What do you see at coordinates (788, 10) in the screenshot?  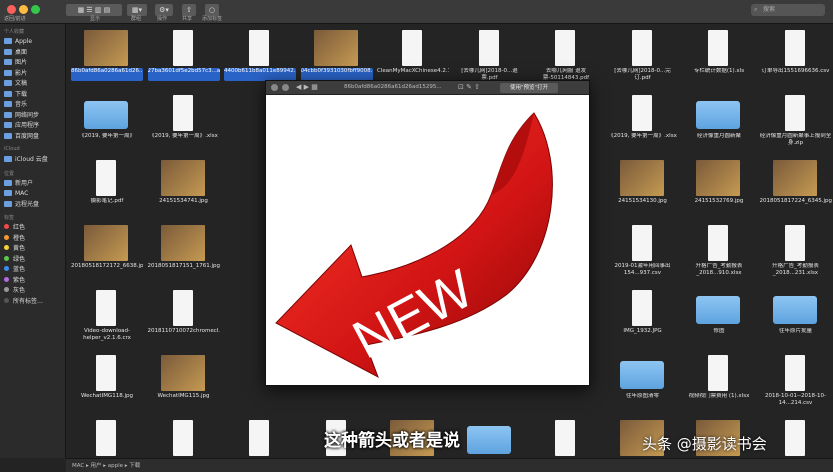 I see `search-input: ⌕ 搜索` at bounding box center [788, 10].